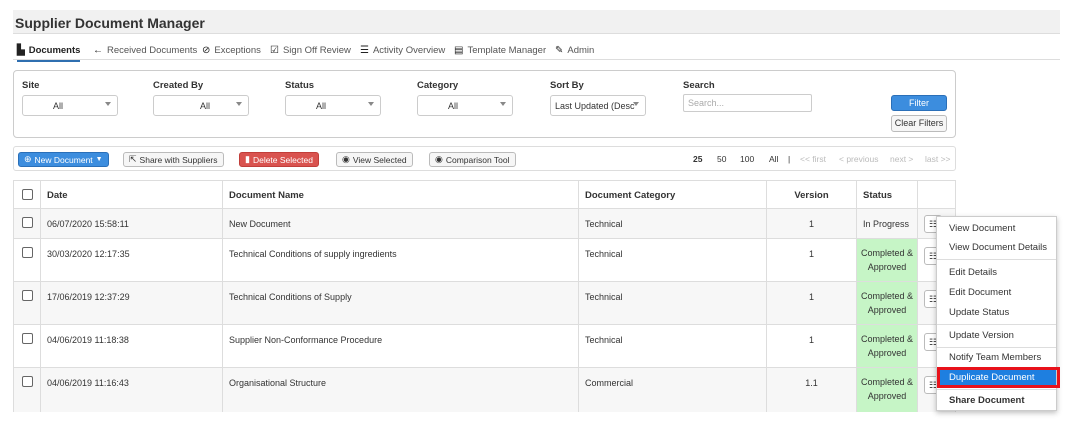 The width and height of the screenshot is (1072, 433). I want to click on check-square-icon: ☑, so click(274, 50).